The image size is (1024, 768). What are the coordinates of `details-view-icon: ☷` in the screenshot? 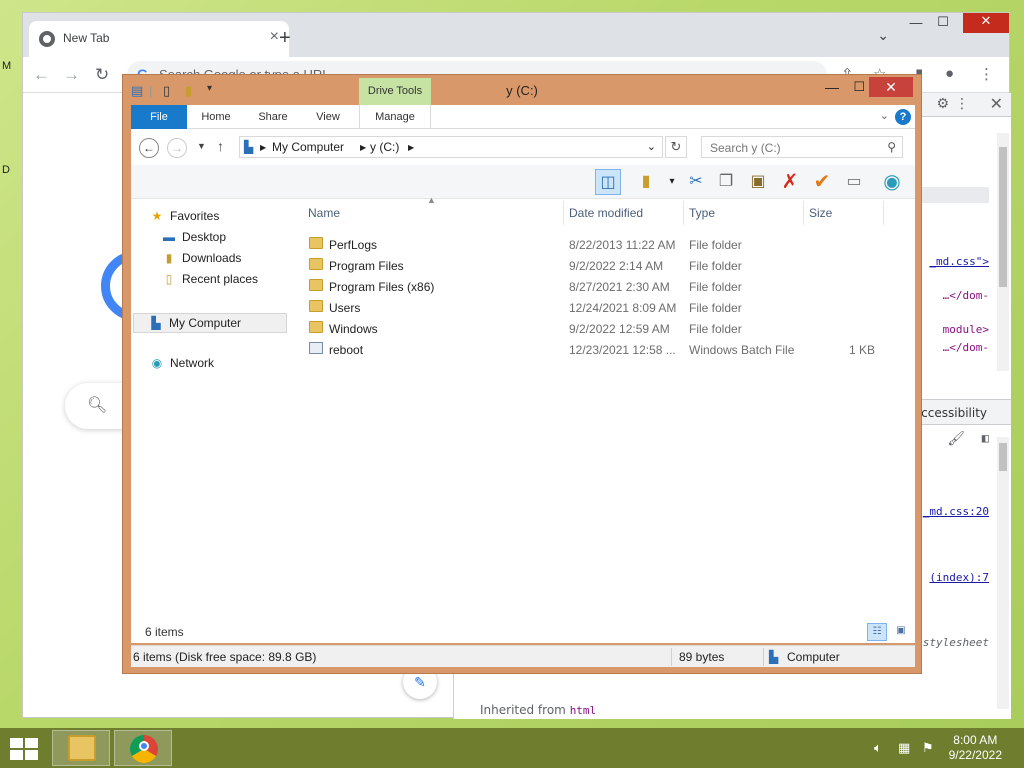 It's located at (877, 632).